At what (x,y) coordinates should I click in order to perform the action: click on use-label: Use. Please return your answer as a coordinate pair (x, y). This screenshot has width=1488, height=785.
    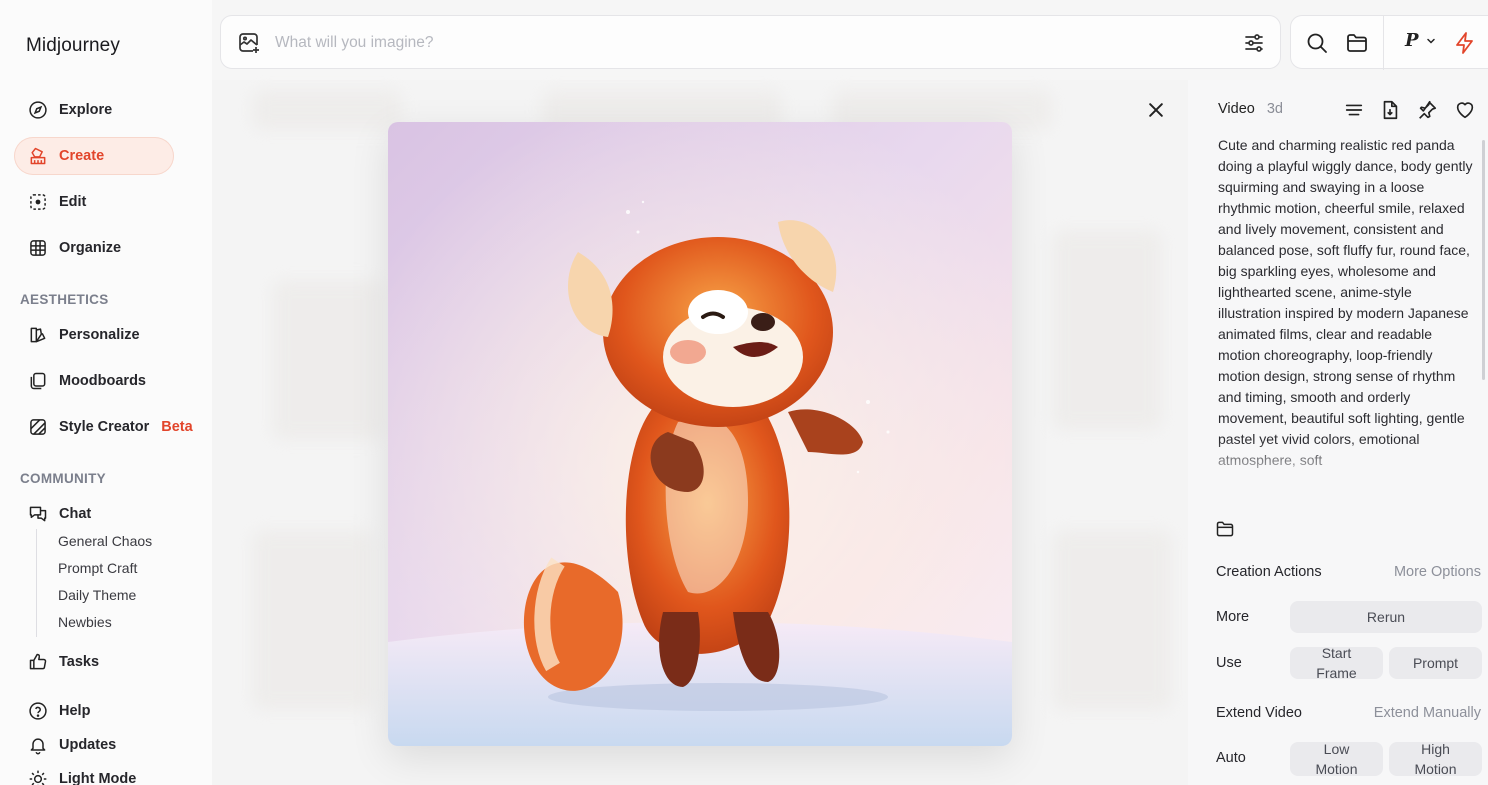
    Looking at the image, I should click on (1229, 663).